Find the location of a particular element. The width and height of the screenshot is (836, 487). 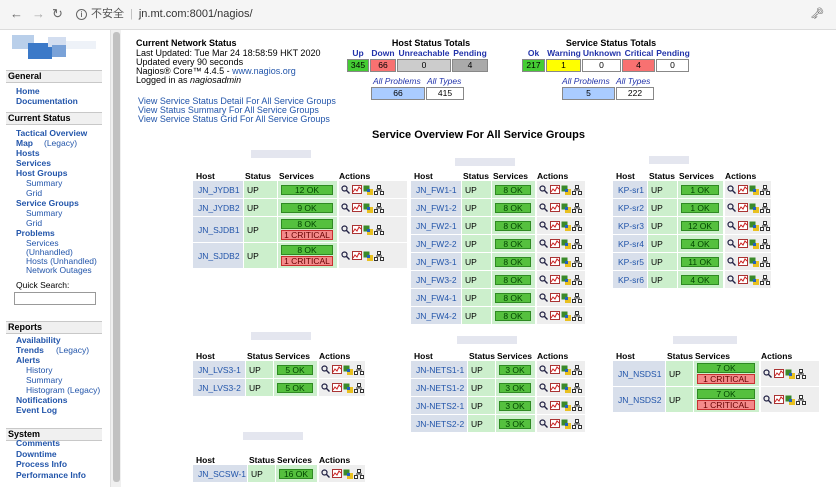

sidebar-link: Hosts is located at coordinates (28, 153).